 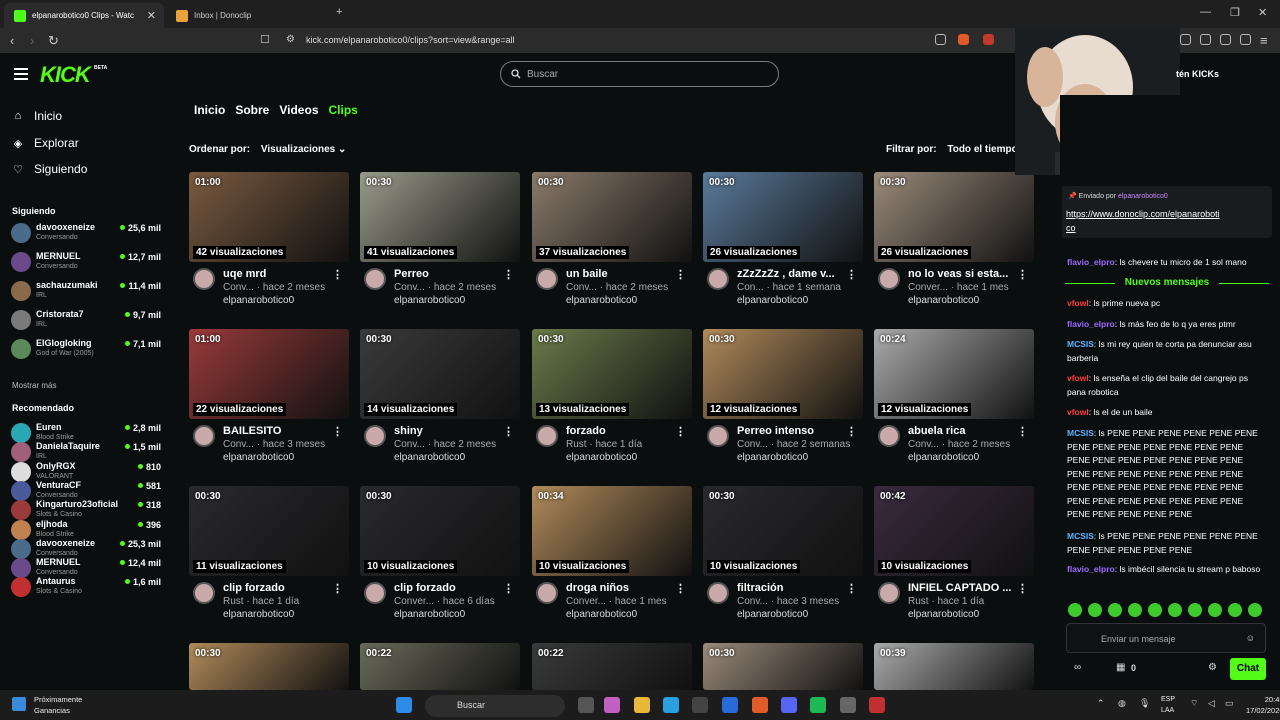 I want to click on clip-thumbnail: 00:30, so click(x=783, y=666).